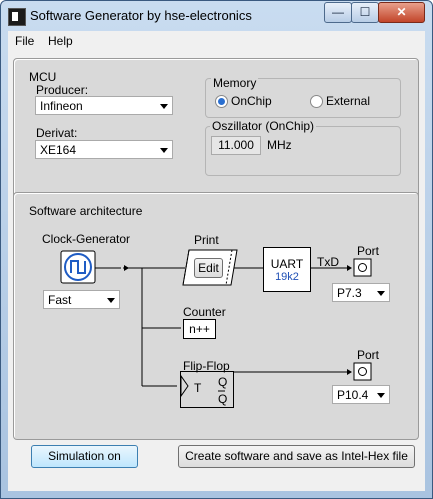  I want to click on oscillator-label: Oszillator (OnChip), so click(263, 126).